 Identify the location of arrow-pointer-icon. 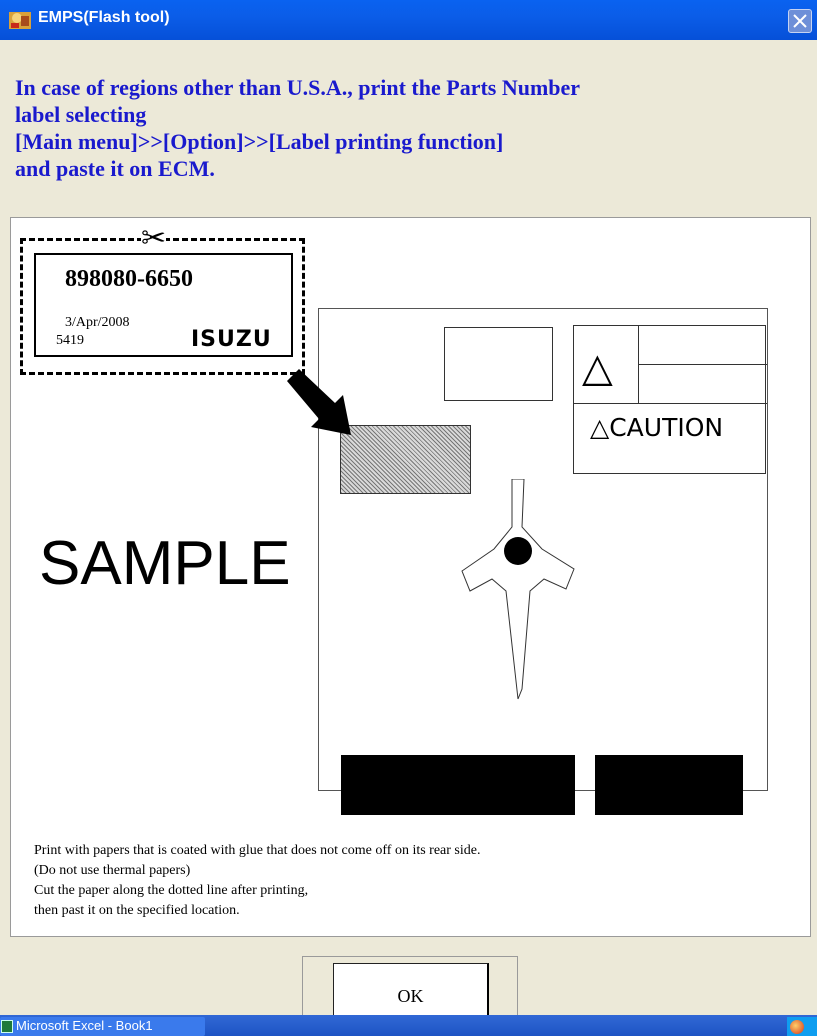
(319, 402).